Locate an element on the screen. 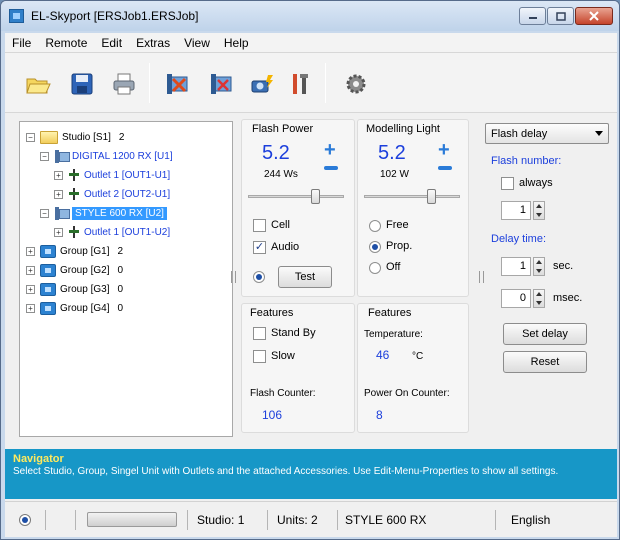 Image resolution: width=620 pixels, height=540 pixels. cell-checkbox is located at coordinates (259, 225).